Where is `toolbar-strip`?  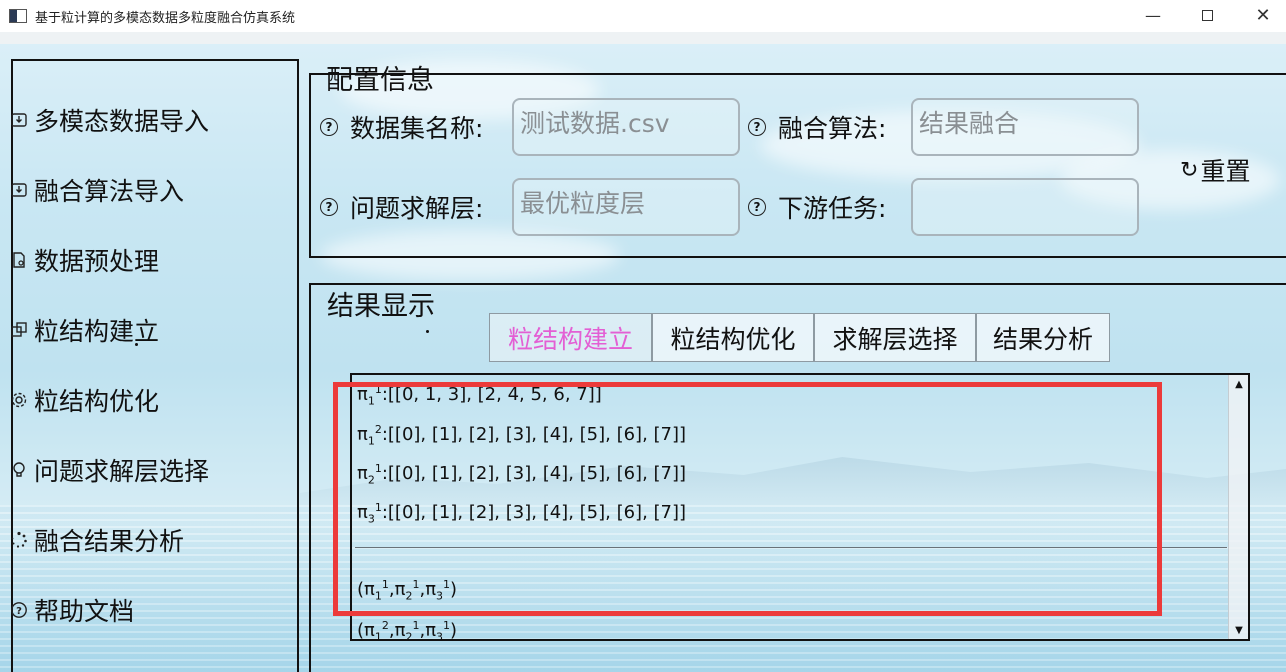
toolbar-strip is located at coordinates (643, 38).